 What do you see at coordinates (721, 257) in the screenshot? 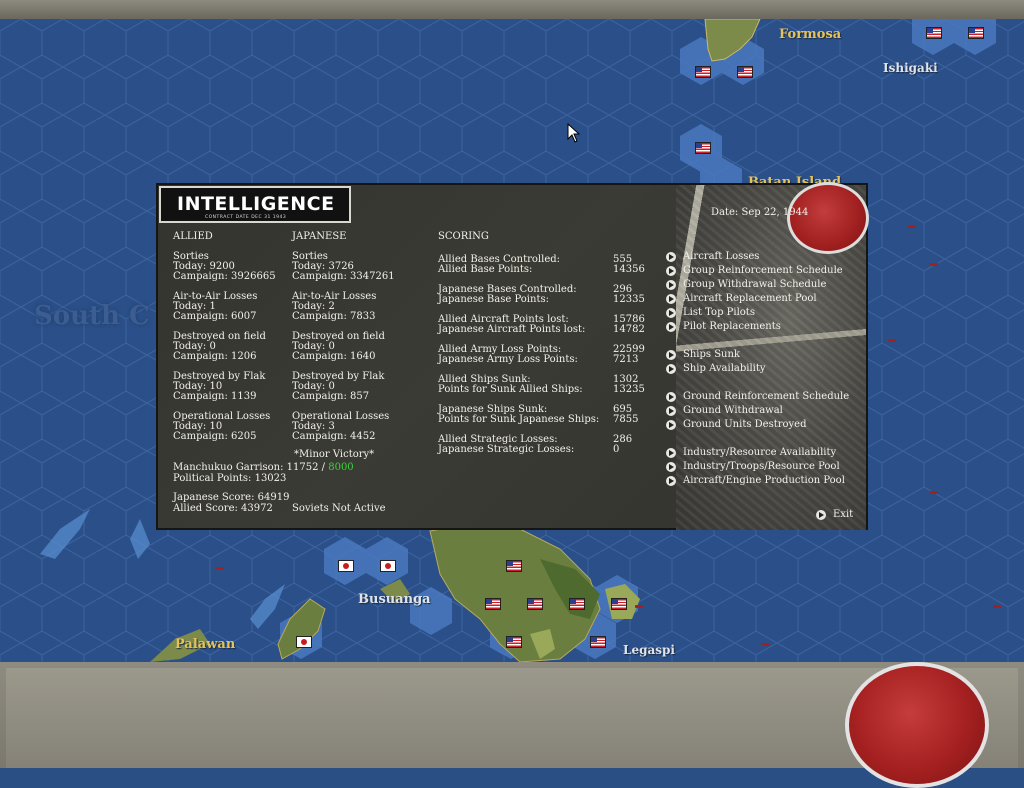
I see `report-link: Aircraft Losses` at bounding box center [721, 257].